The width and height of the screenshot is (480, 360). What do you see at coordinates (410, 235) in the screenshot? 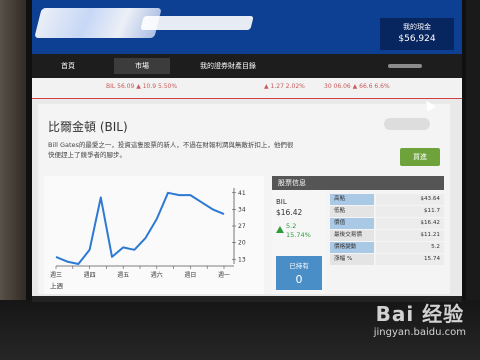
I see `stat-value: $11.21` at bounding box center [410, 235].